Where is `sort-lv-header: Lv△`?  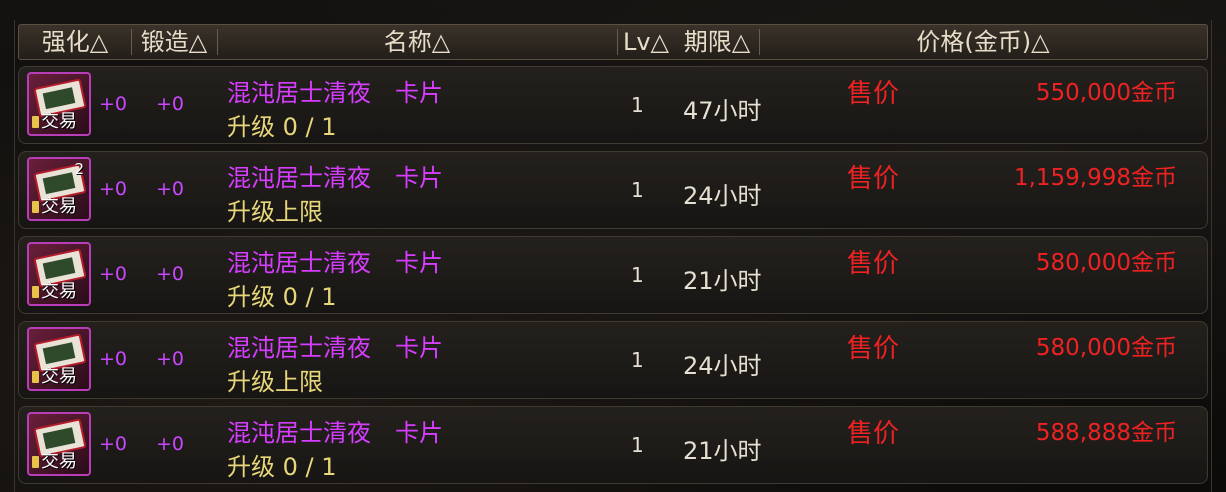
sort-lv-header: Lv△ is located at coordinates (646, 42).